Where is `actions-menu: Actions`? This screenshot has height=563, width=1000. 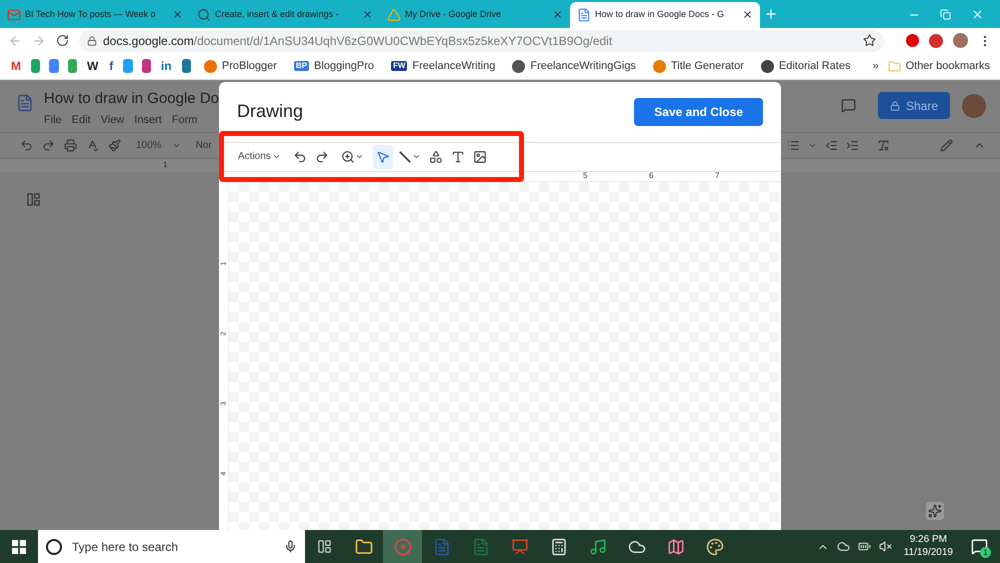 actions-menu: Actions is located at coordinates (259, 156).